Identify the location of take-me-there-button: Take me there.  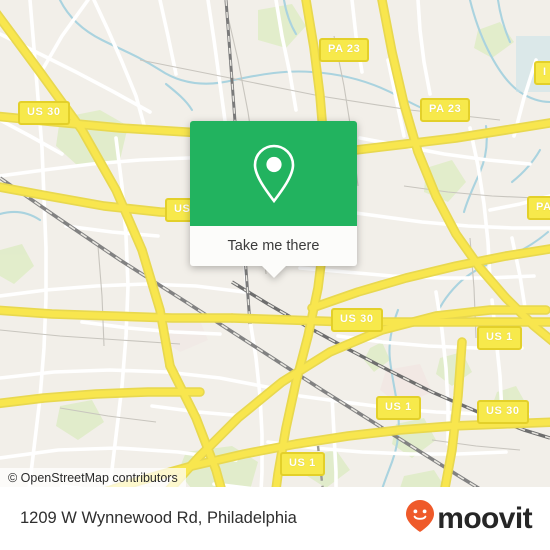
(273, 252).